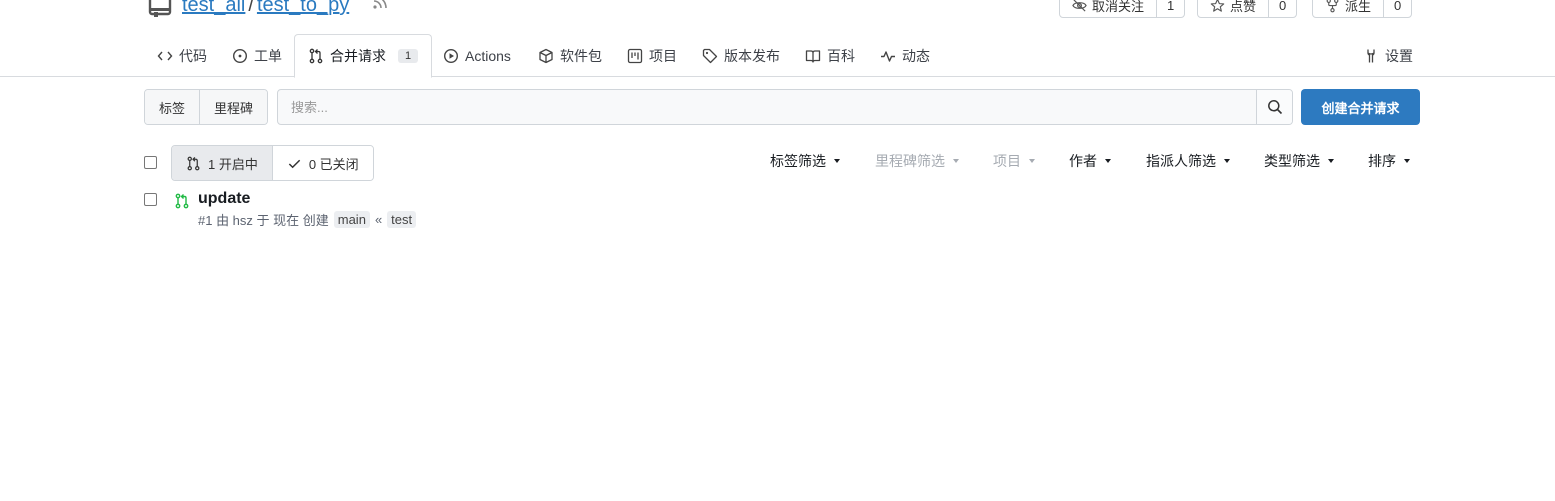 This screenshot has height=501, width=1555. I want to click on tab-settings: 设置, so click(1388, 55).